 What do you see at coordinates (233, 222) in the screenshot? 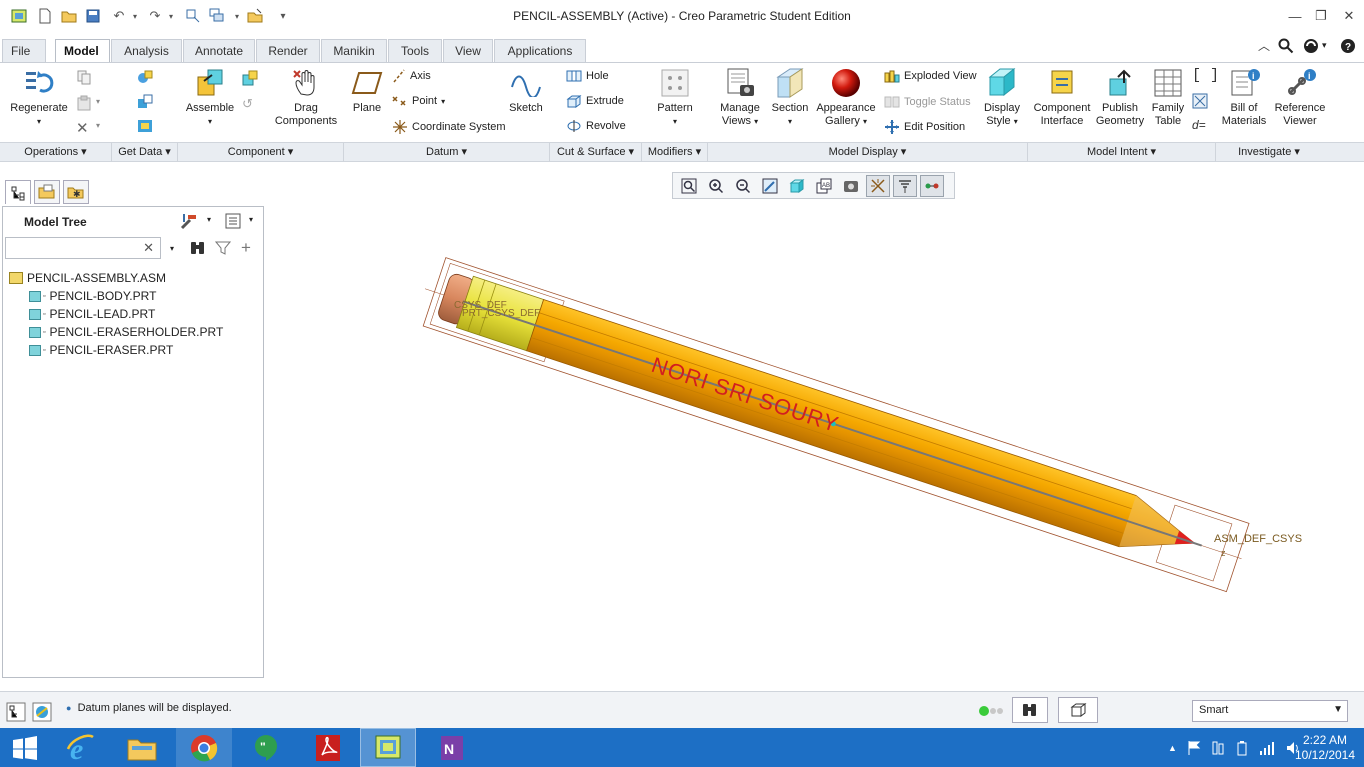
I see `show-icon` at bounding box center [233, 222].